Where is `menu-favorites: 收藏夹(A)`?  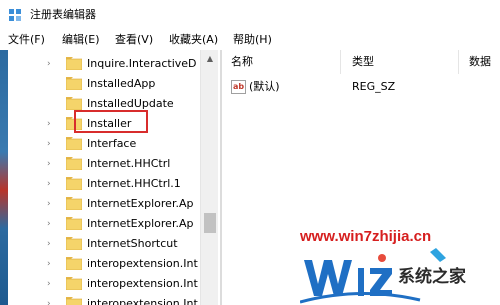 menu-favorites: 收藏夹(A) is located at coordinates (193, 40).